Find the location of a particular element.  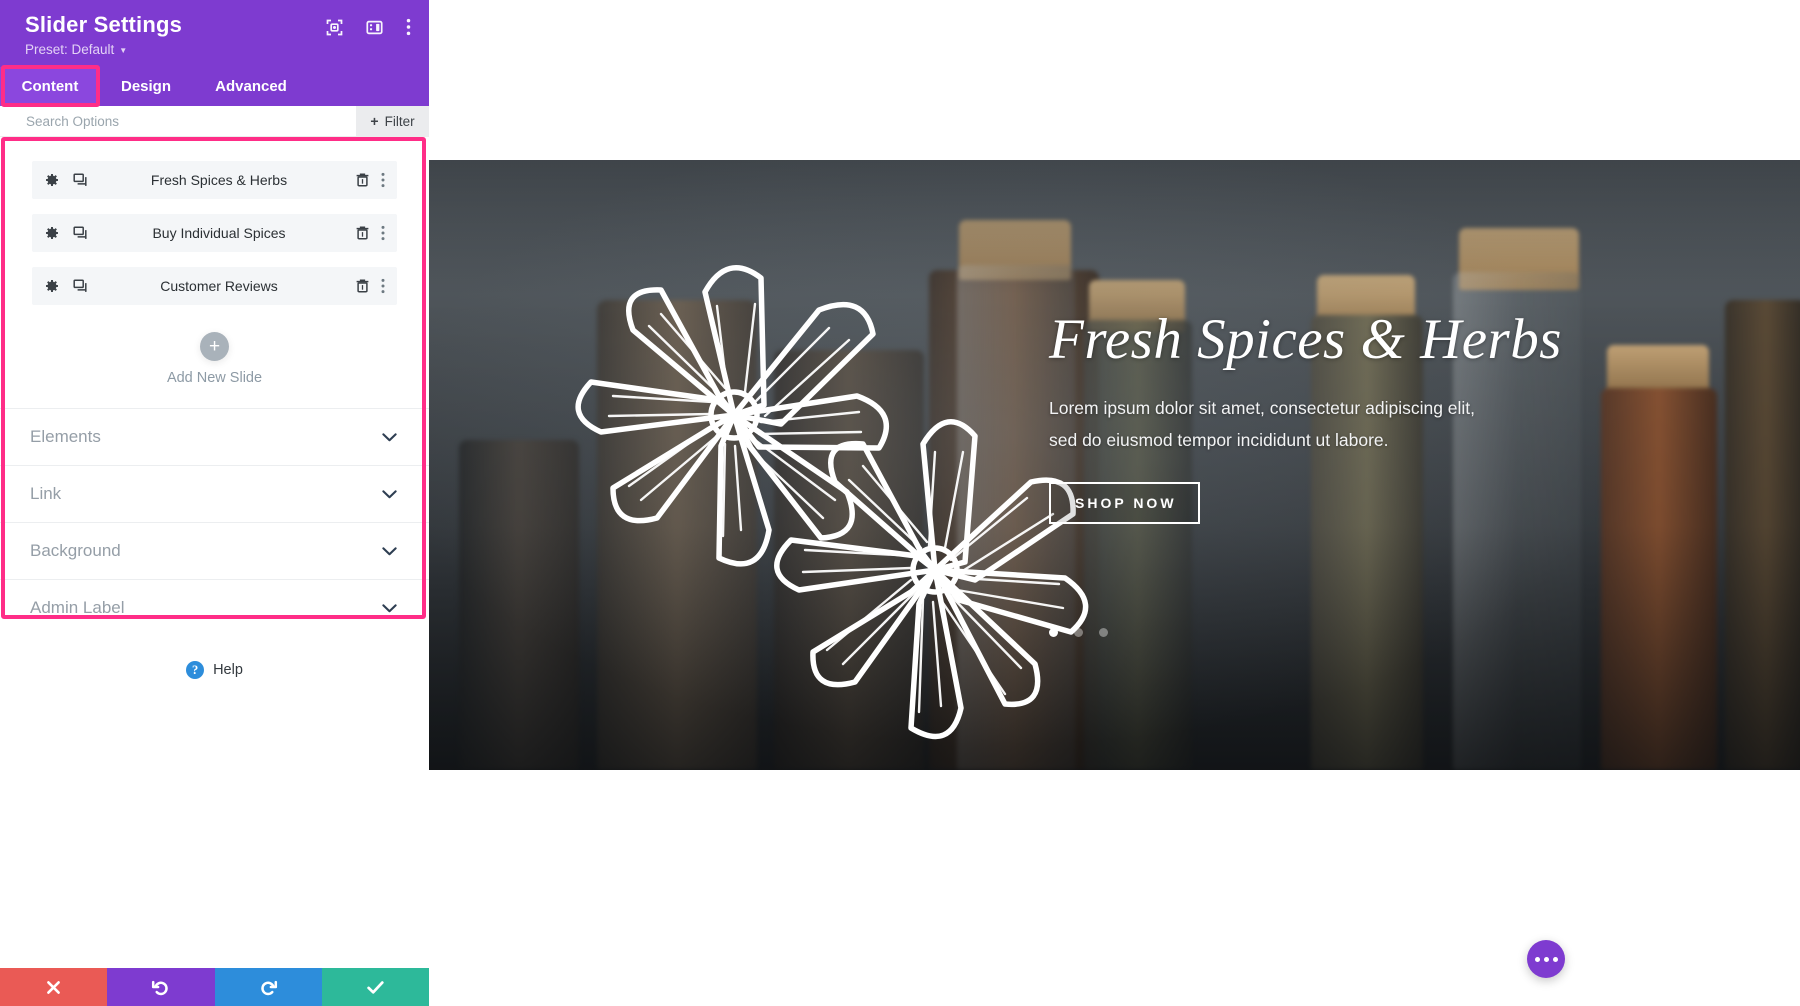

help-button: ? Help is located at coordinates (214, 658).